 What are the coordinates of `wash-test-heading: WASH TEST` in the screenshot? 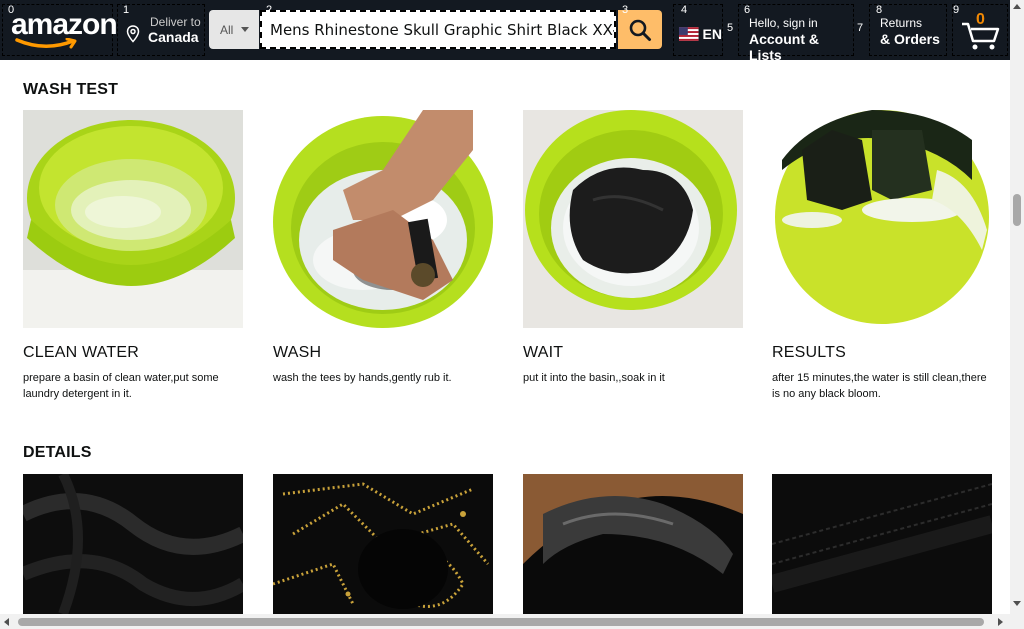 It's located at (71, 89).